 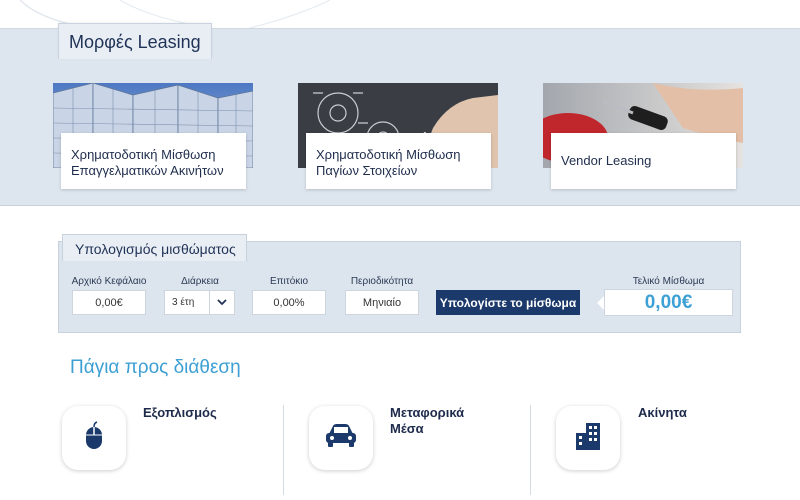 I want to click on asset-equipment-icon-tile, so click(x=94, y=438).